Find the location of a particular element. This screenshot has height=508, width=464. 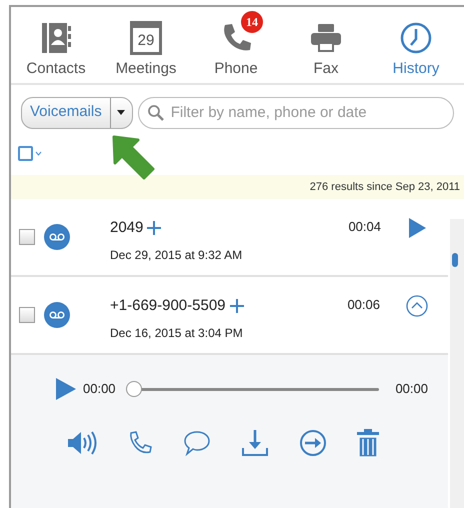

nav-tab: History is located at coordinates (416, 48).